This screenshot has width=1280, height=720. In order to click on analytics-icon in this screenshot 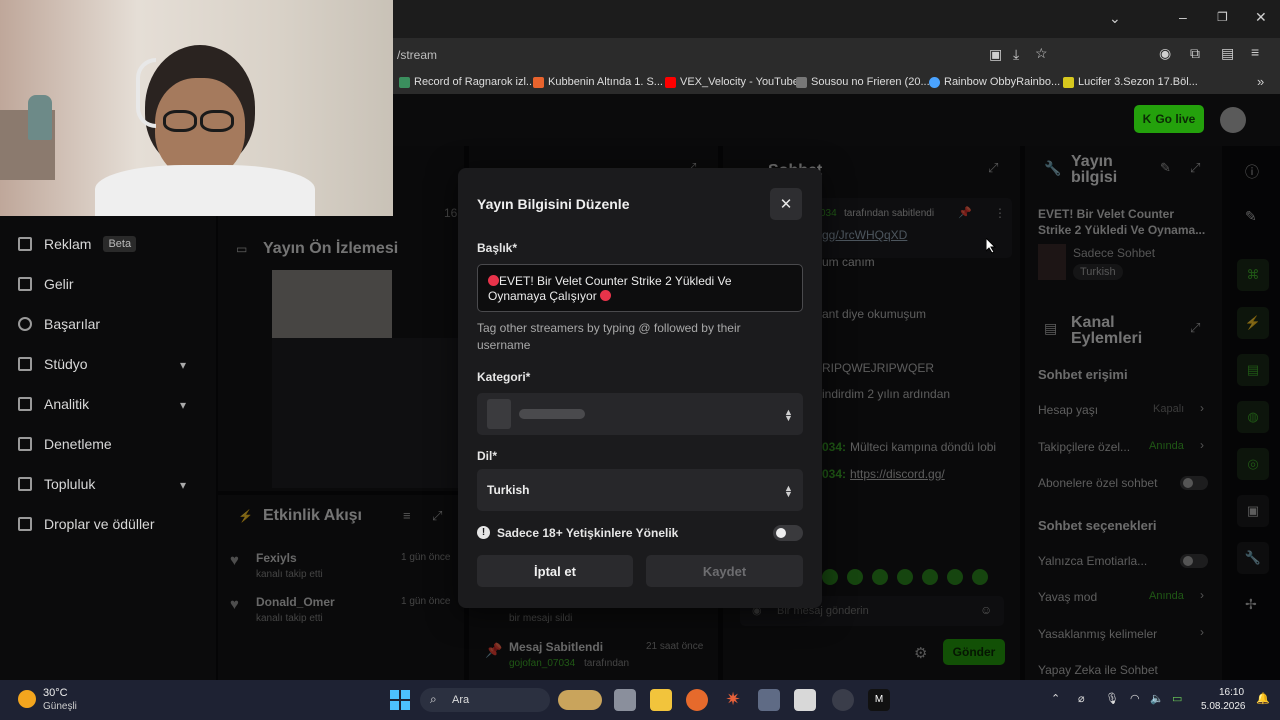, I will do `click(25, 404)`.